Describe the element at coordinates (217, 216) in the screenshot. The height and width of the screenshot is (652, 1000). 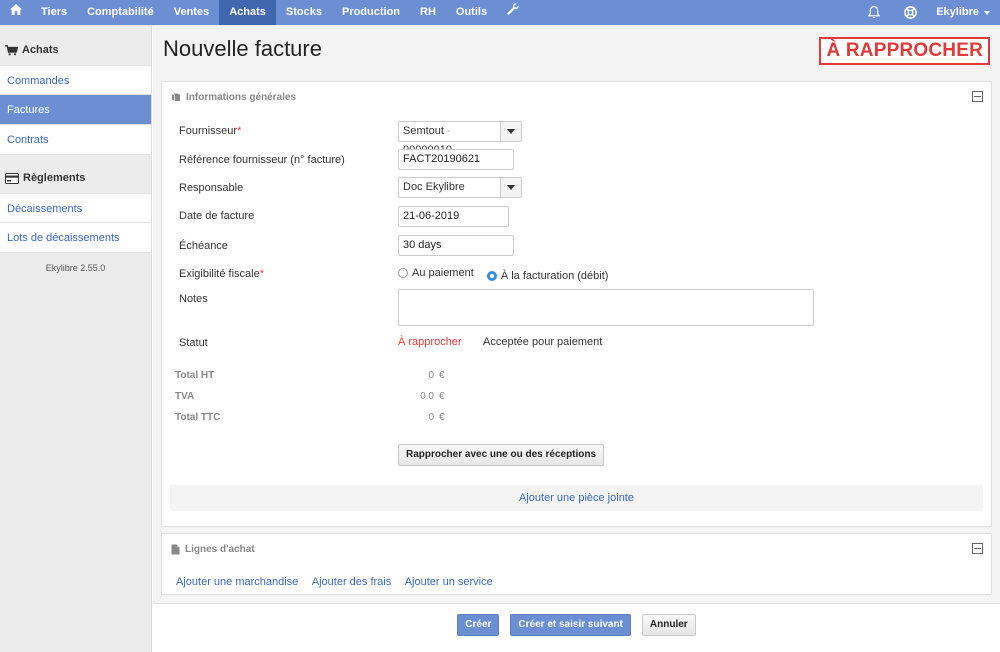
I see `invoice-date-label: Date de facture` at that location.